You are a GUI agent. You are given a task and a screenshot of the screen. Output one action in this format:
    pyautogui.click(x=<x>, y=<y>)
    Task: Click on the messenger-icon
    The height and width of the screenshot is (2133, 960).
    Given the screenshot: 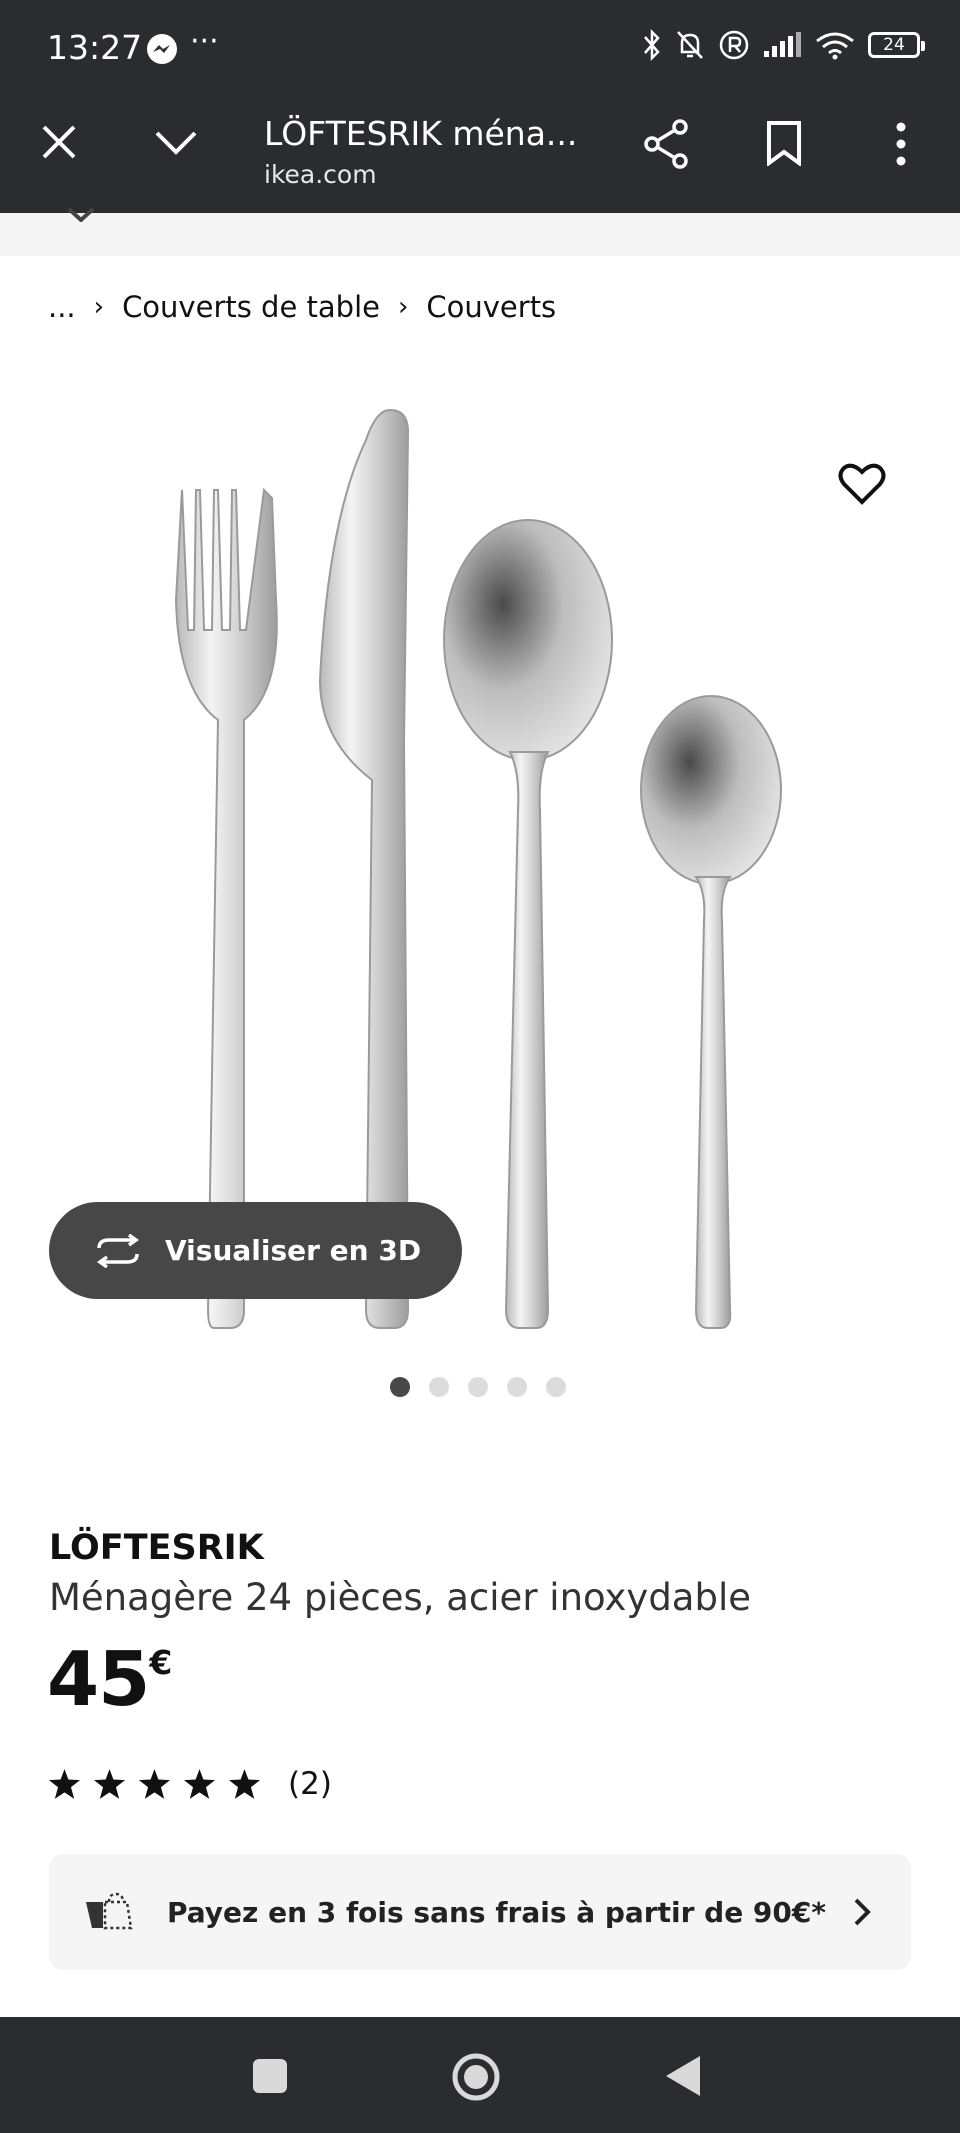 What is the action you would take?
    pyautogui.click(x=162, y=49)
    